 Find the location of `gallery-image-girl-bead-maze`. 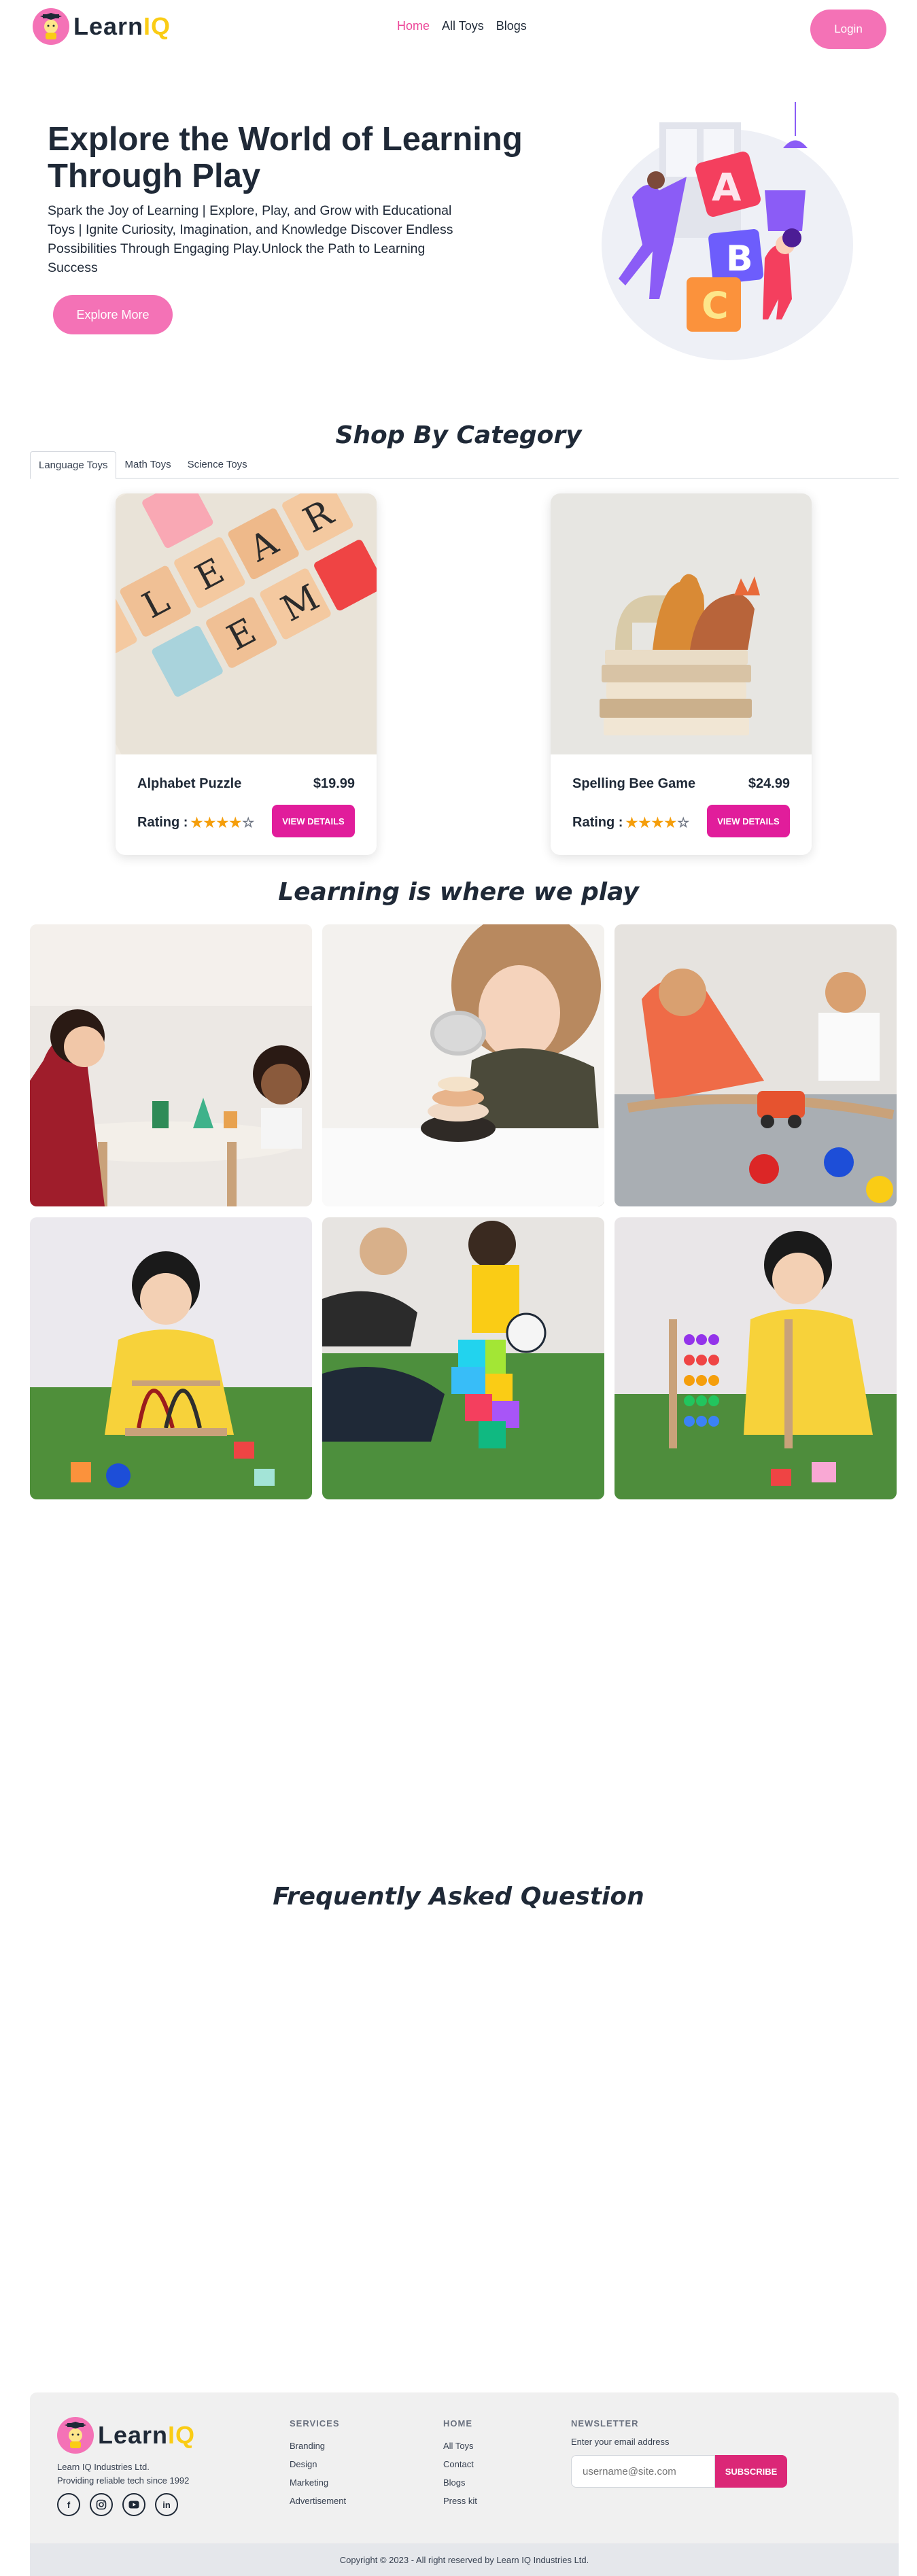

gallery-image-girl-bead-maze is located at coordinates (171, 1358).